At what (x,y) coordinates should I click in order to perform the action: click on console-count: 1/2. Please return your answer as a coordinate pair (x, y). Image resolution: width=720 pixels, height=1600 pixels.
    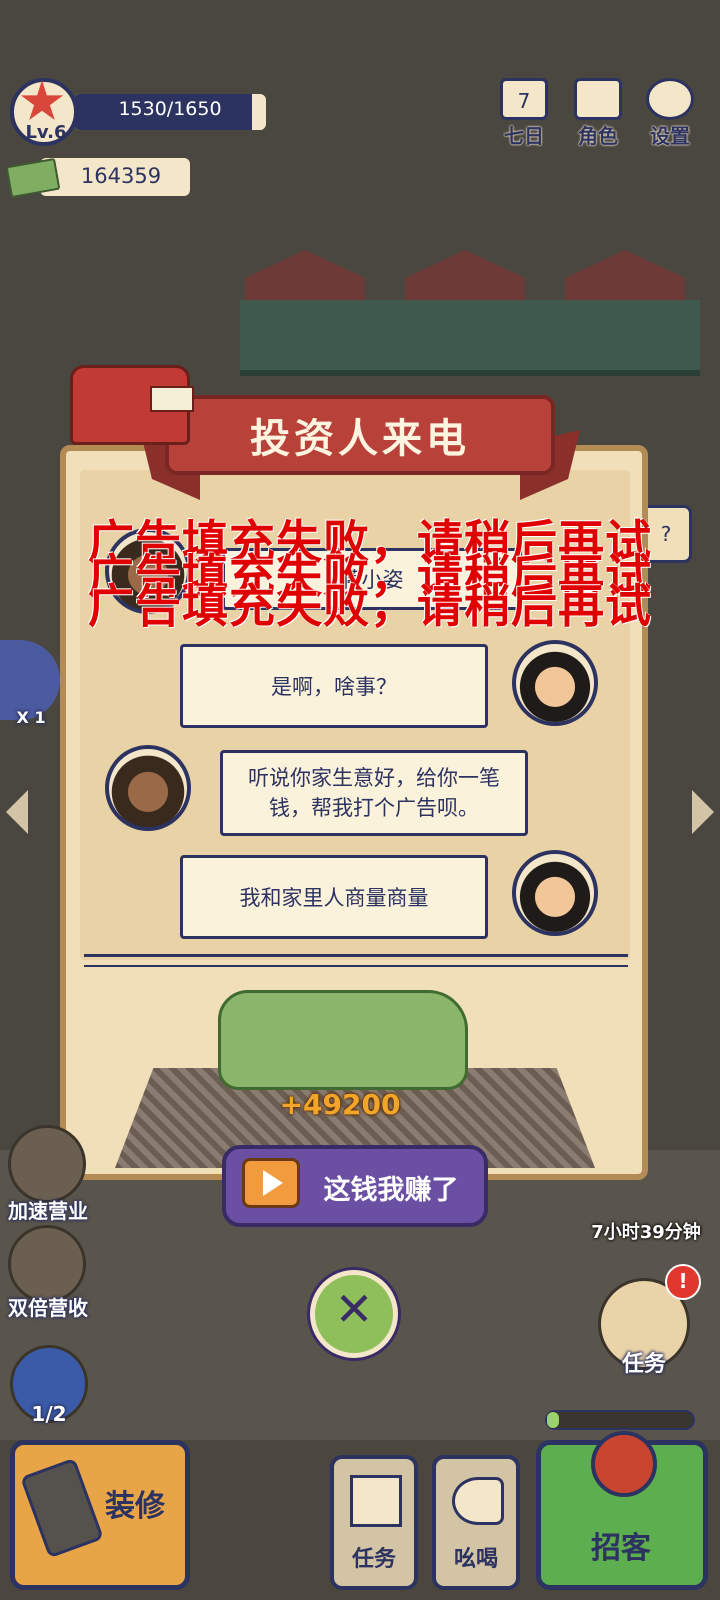
    Looking at the image, I should click on (49, 1414).